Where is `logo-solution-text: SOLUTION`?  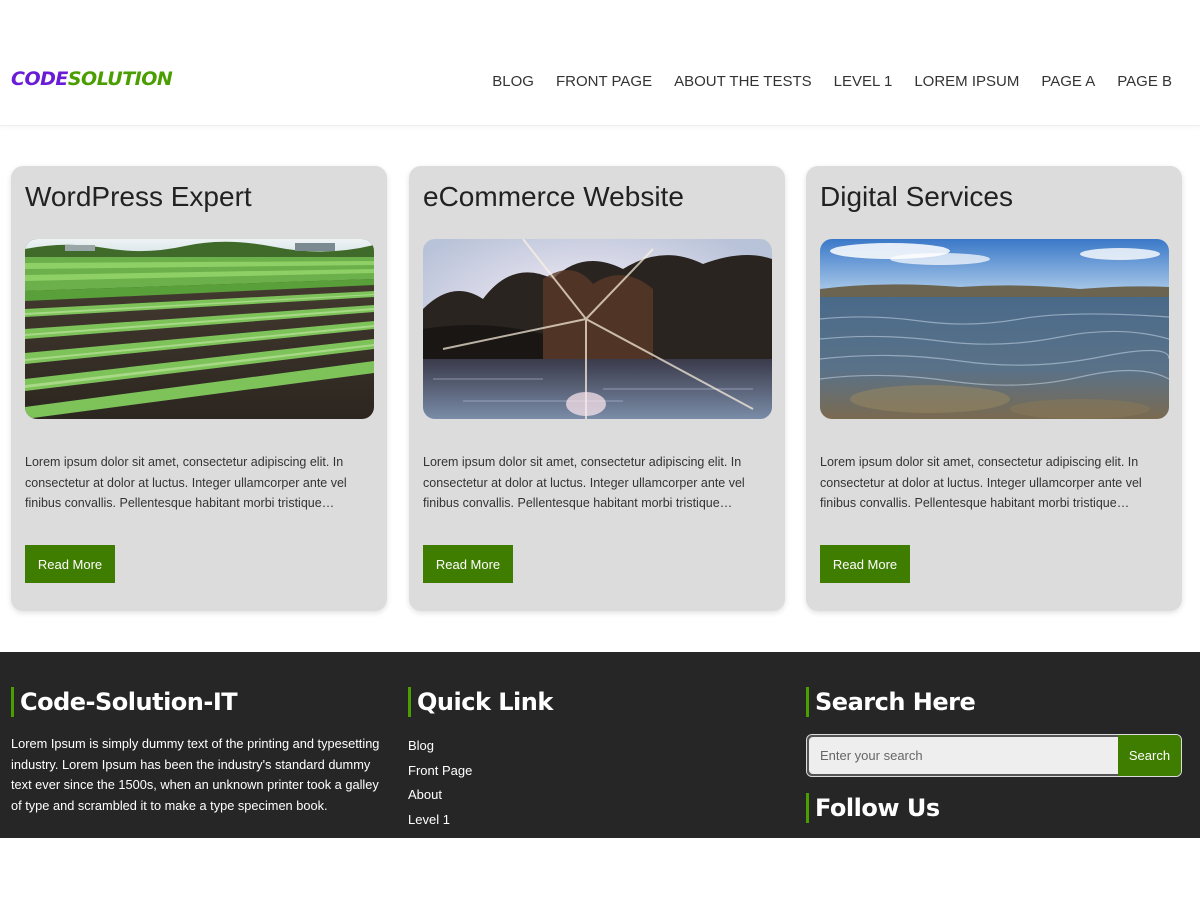 logo-solution-text: SOLUTION is located at coordinates (120, 79).